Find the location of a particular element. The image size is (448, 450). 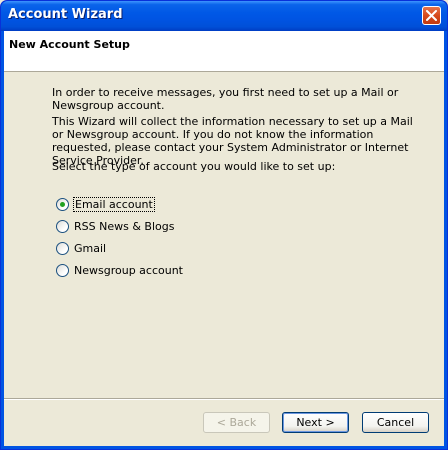

radio-newsgroup-account: Newsgroup account is located at coordinates (119, 270).